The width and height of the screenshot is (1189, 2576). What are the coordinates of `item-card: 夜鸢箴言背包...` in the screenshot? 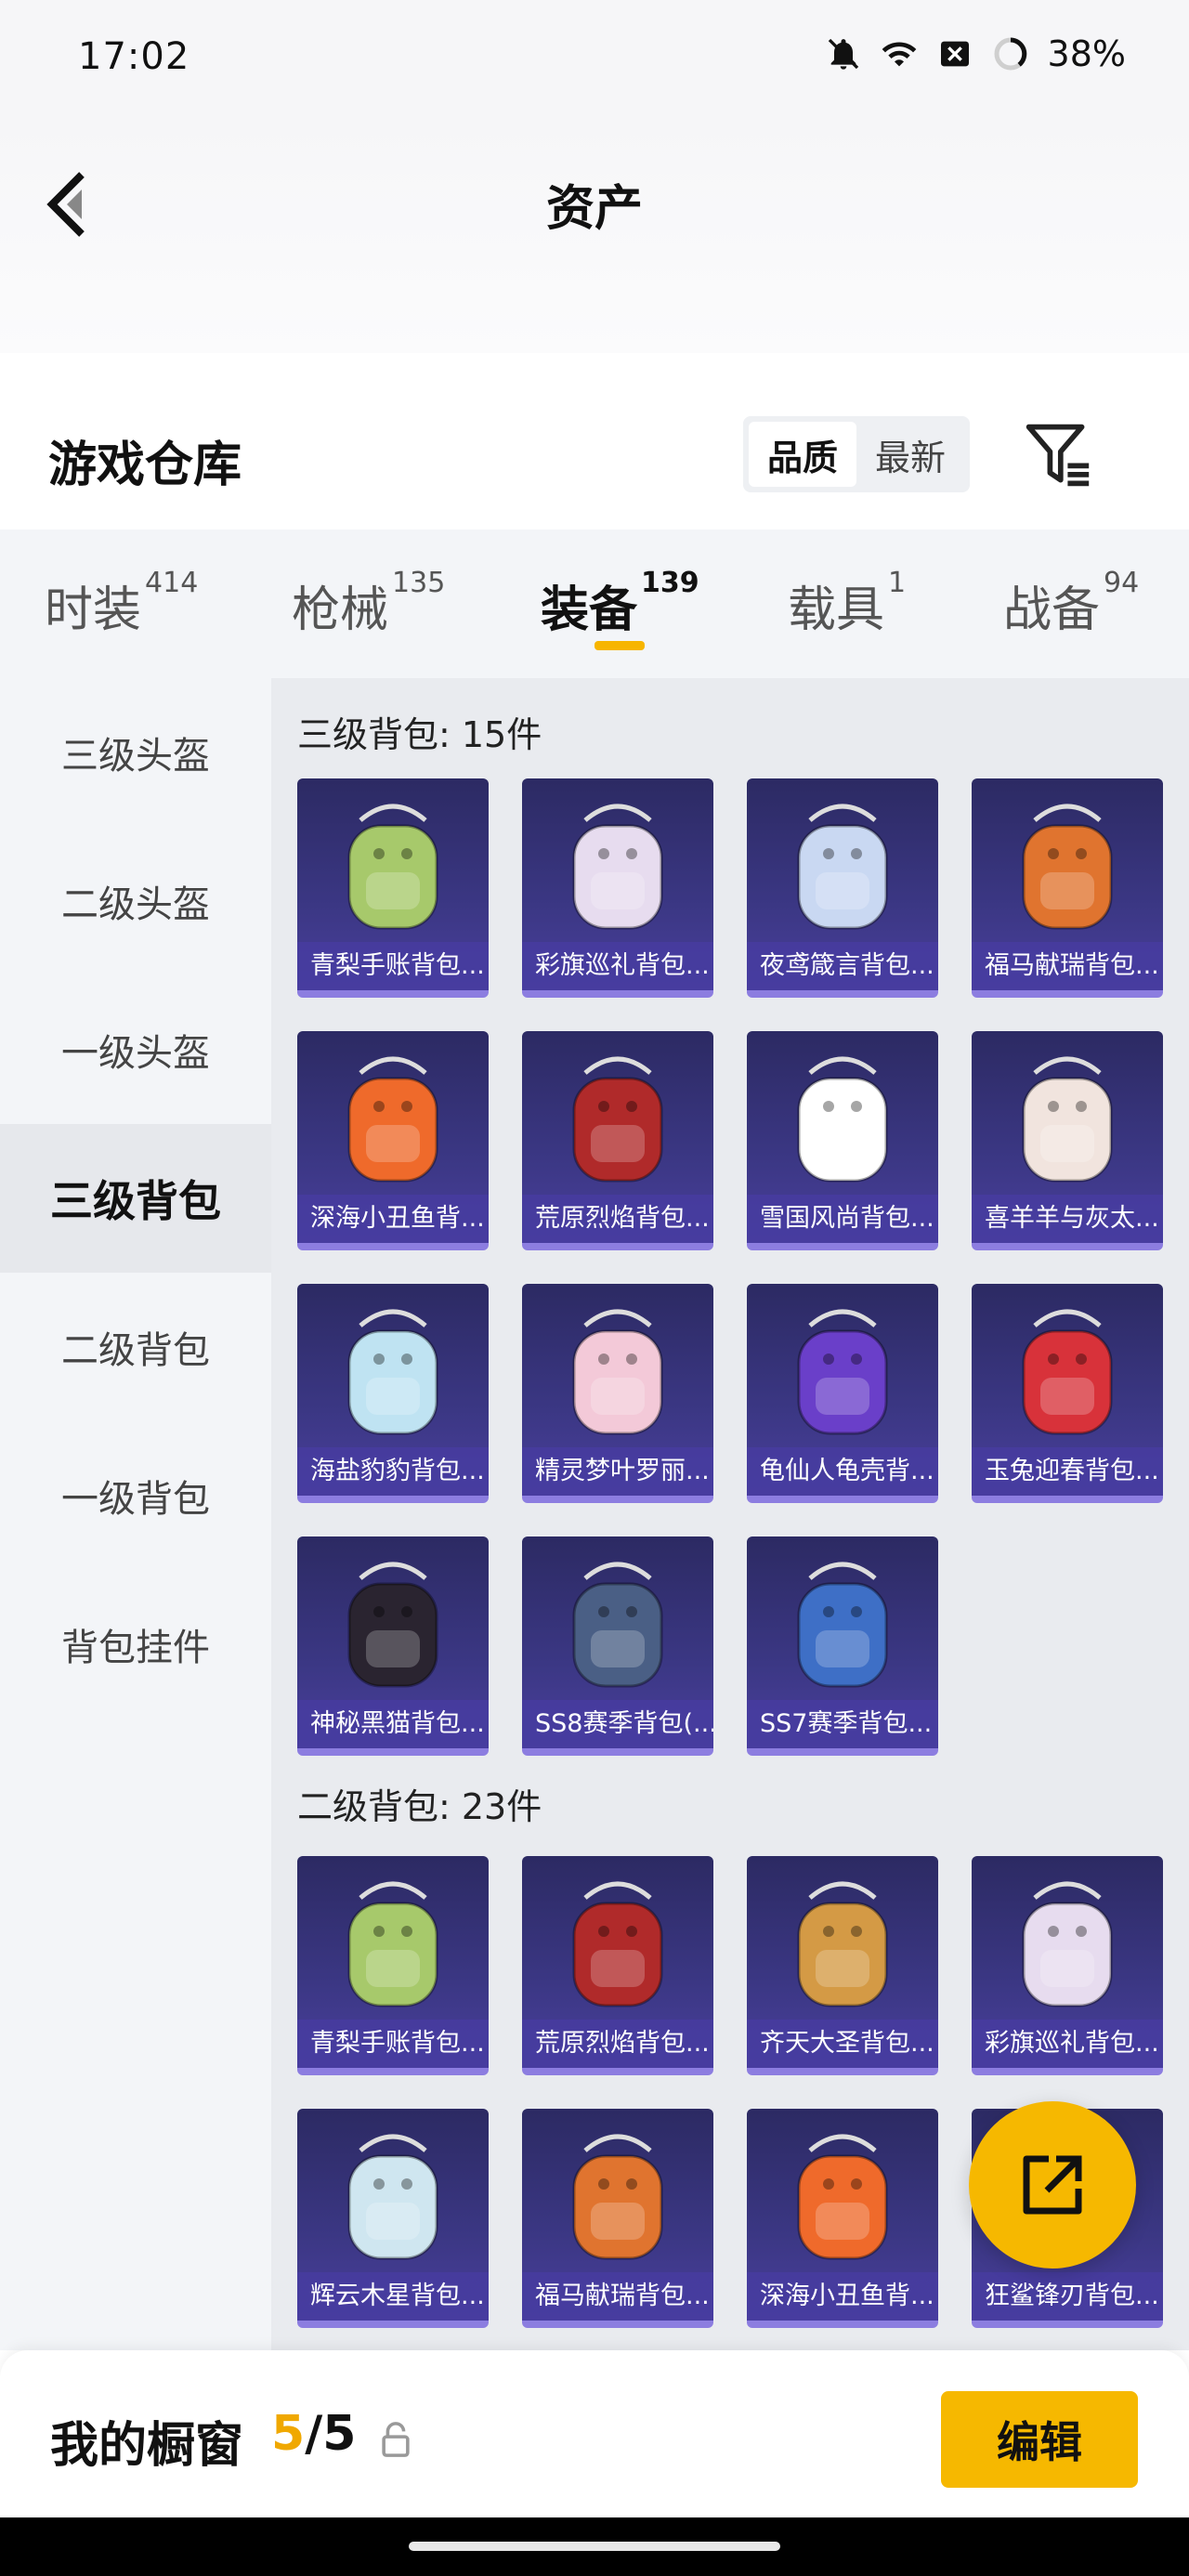 It's located at (843, 888).